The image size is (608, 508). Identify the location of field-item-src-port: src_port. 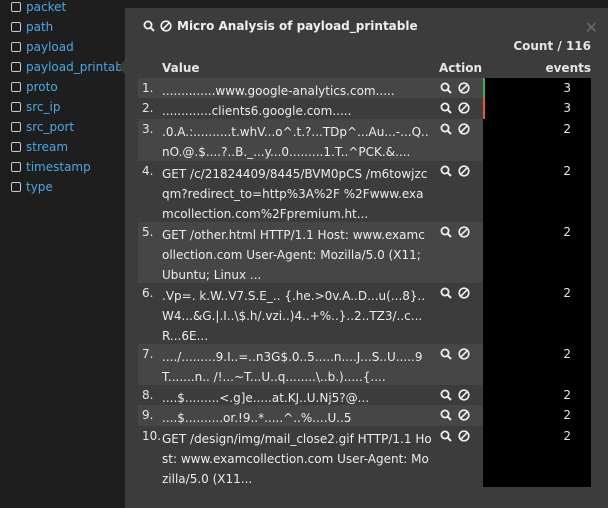
(68, 127).